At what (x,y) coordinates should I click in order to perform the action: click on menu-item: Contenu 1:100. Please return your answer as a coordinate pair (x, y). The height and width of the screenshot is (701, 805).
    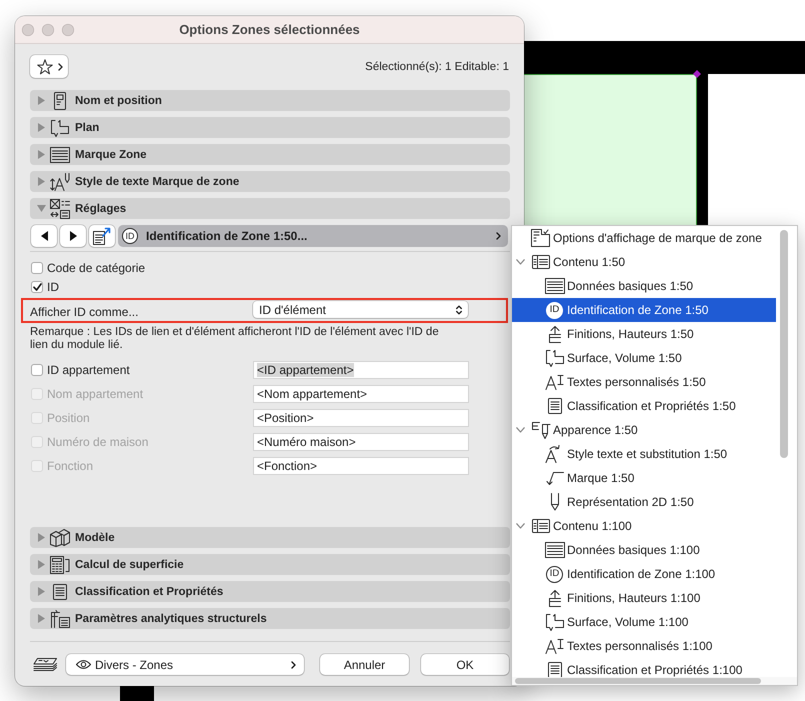
    Looking at the image, I should click on (644, 526).